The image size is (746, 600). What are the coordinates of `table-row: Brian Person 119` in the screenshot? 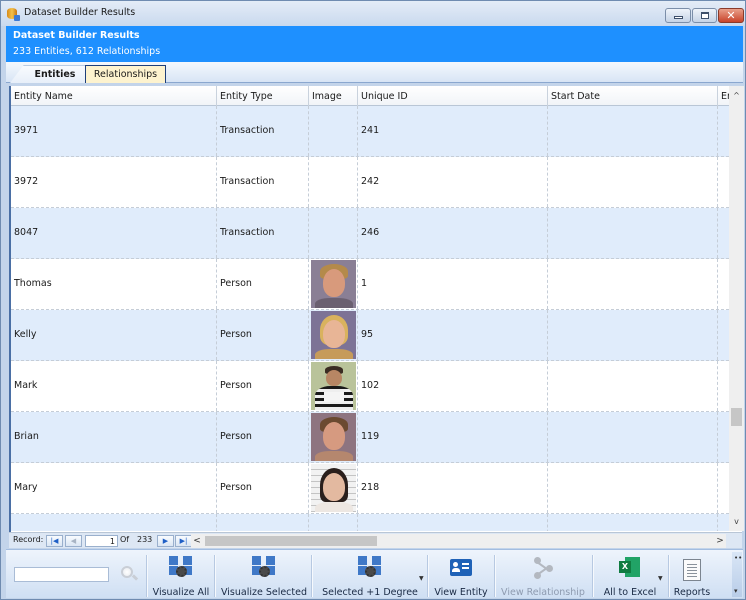 It's located at (370, 437).